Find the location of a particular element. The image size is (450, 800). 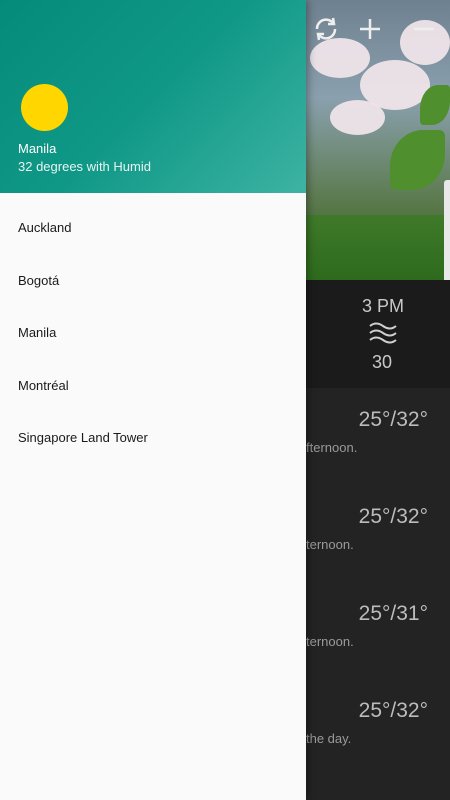

hourly-temperature: 30 is located at coordinates (382, 362).